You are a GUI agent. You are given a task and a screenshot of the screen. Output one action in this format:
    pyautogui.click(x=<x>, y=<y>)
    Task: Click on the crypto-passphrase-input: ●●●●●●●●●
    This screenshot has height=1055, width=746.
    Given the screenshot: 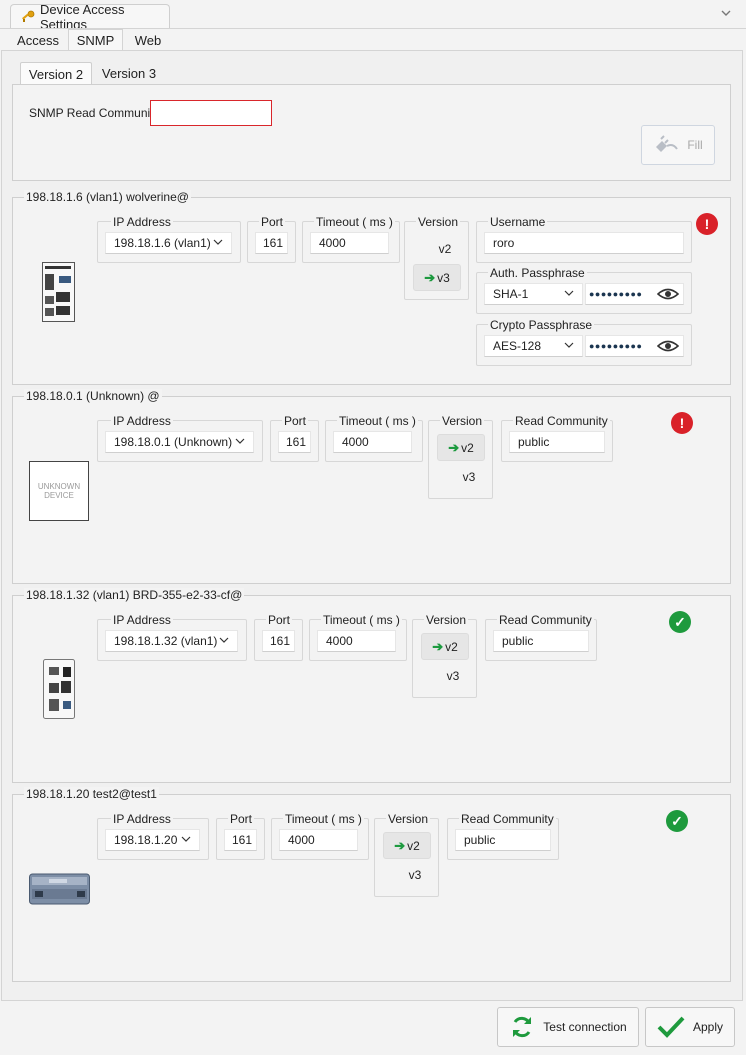 What is the action you would take?
    pyautogui.click(x=634, y=346)
    